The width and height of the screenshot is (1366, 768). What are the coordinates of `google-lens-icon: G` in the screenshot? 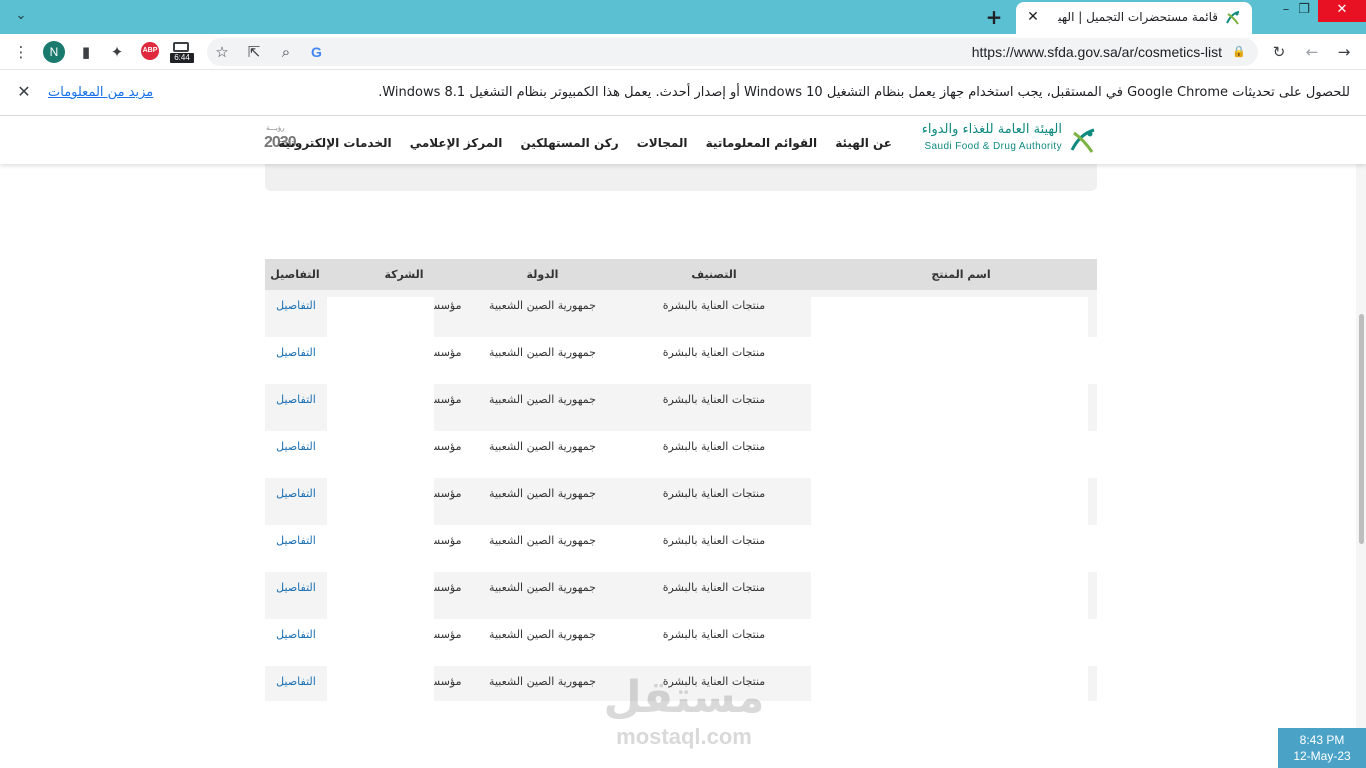 It's located at (316, 52).